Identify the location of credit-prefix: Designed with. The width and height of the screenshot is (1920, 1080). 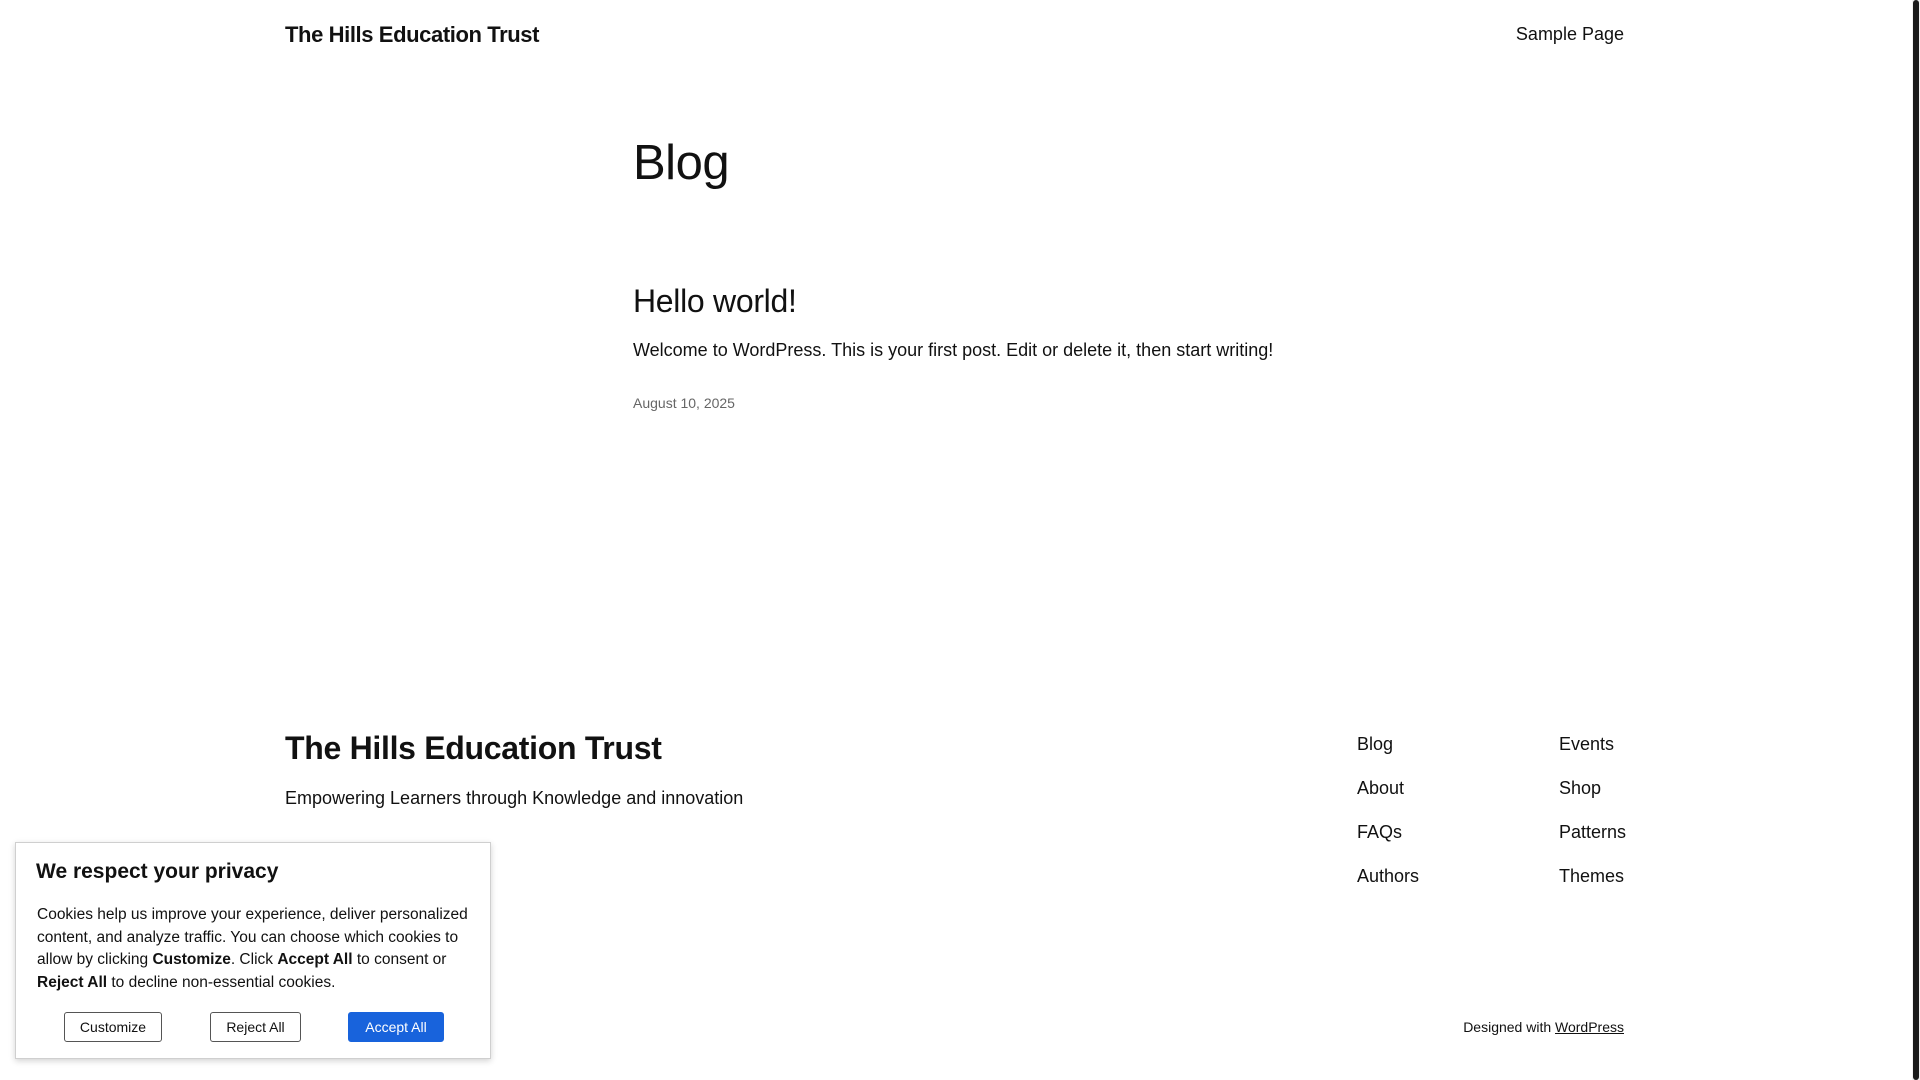
(1509, 1027).